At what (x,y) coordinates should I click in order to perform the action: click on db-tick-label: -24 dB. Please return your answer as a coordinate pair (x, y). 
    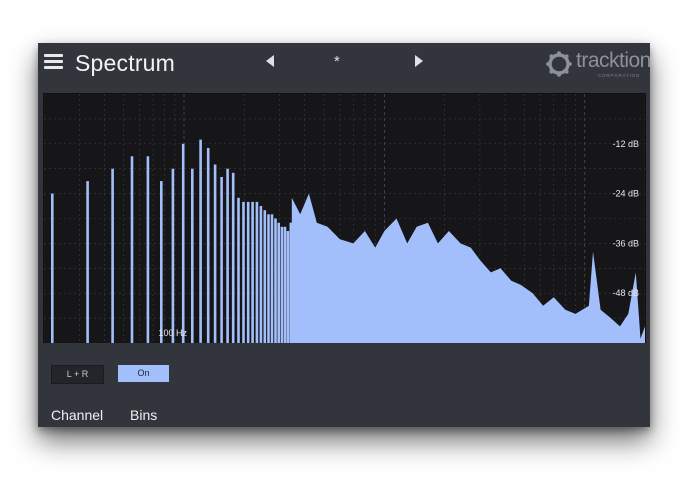
    Looking at the image, I should click on (625, 194).